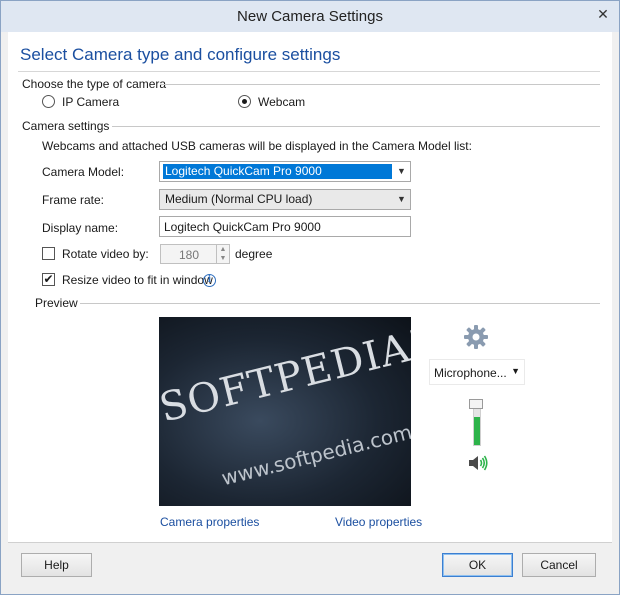 Image resolution: width=620 pixels, height=595 pixels. What do you see at coordinates (66, 126) in the screenshot?
I see `camera-settings-group-title: Camera settings` at bounding box center [66, 126].